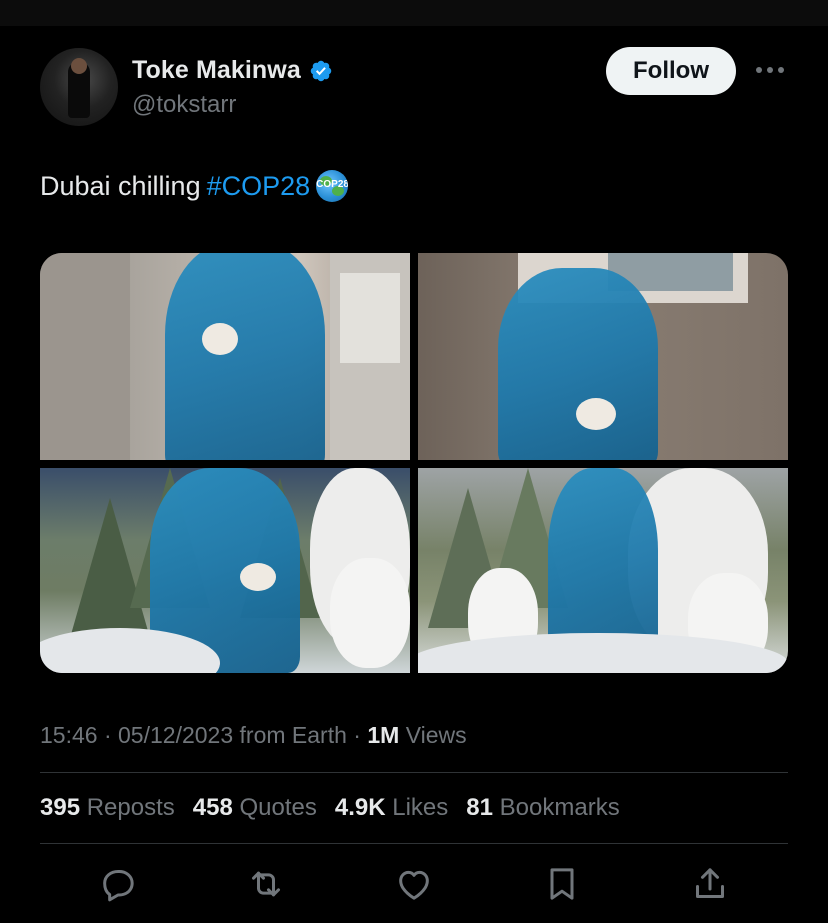  What do you see at coordinates (79, 66) in the screenshot?
I see `avatar-head` at bounding box center [79, 66].